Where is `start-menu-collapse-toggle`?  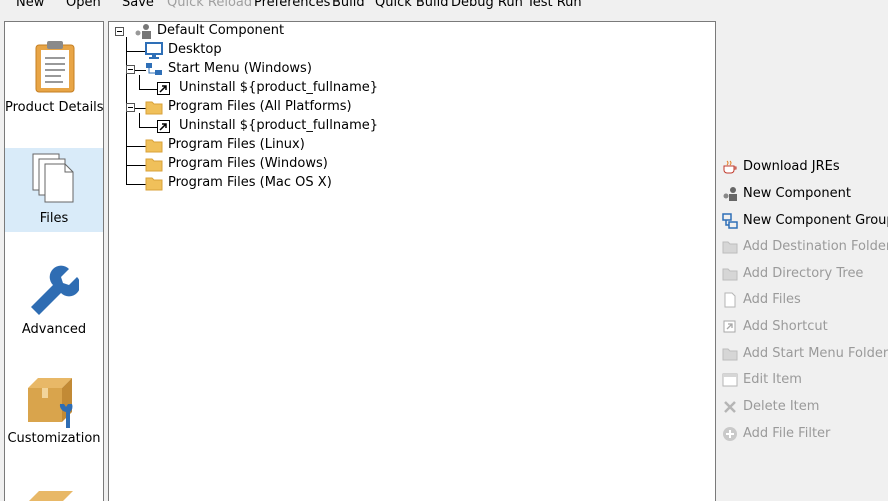
start-menu-collapse-toggle is located at coordinates (130, 69).